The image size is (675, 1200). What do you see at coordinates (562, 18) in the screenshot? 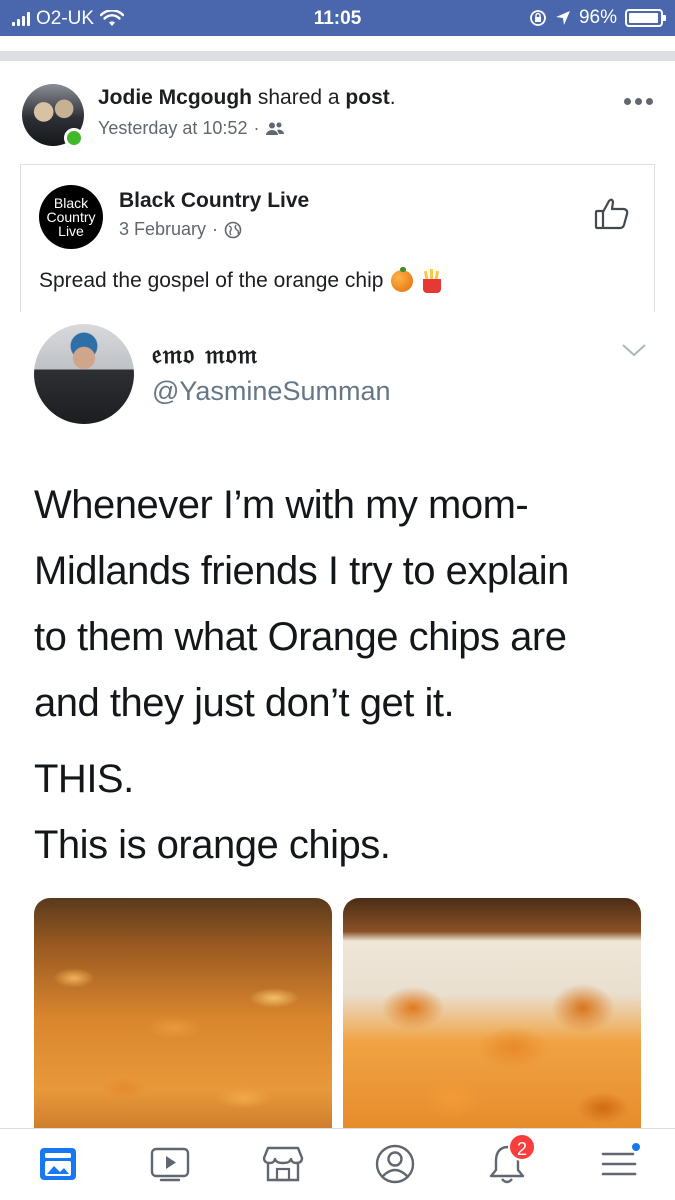
I see `location-icon` at bounding box center [562, 18].